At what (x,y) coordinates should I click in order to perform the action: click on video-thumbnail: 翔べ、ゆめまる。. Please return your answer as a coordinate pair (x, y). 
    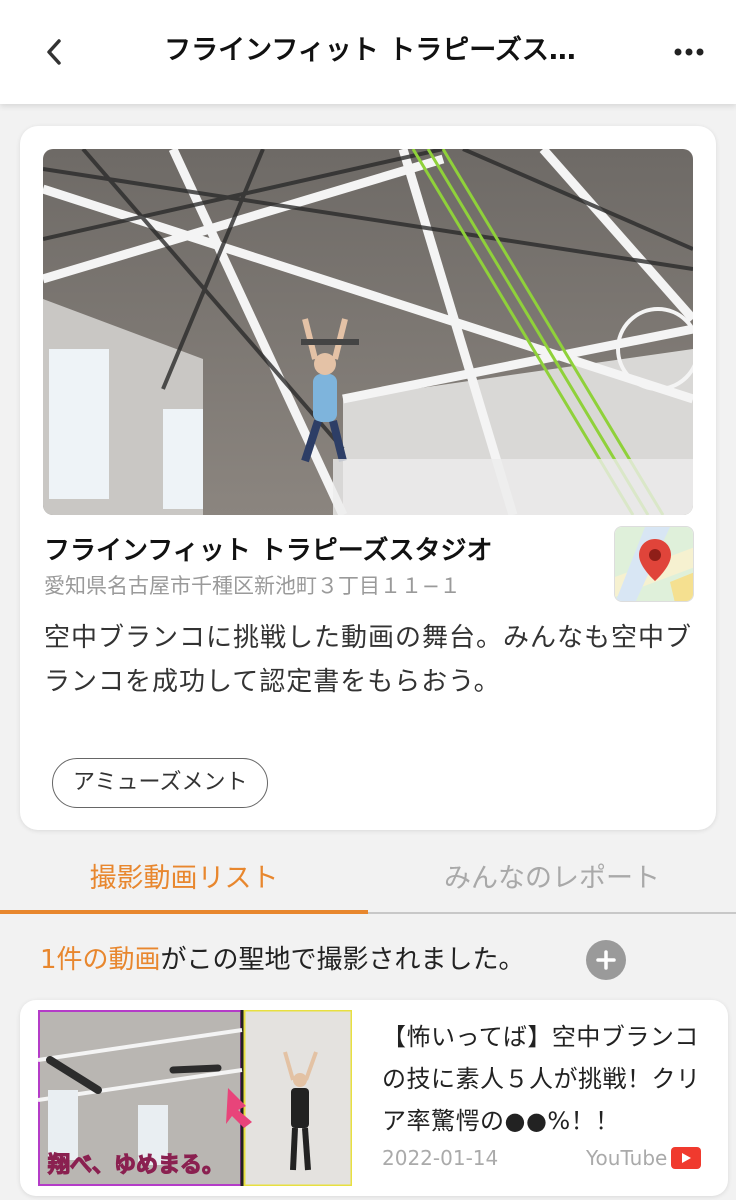
    Looking at the image, I should click on (195, 1098).